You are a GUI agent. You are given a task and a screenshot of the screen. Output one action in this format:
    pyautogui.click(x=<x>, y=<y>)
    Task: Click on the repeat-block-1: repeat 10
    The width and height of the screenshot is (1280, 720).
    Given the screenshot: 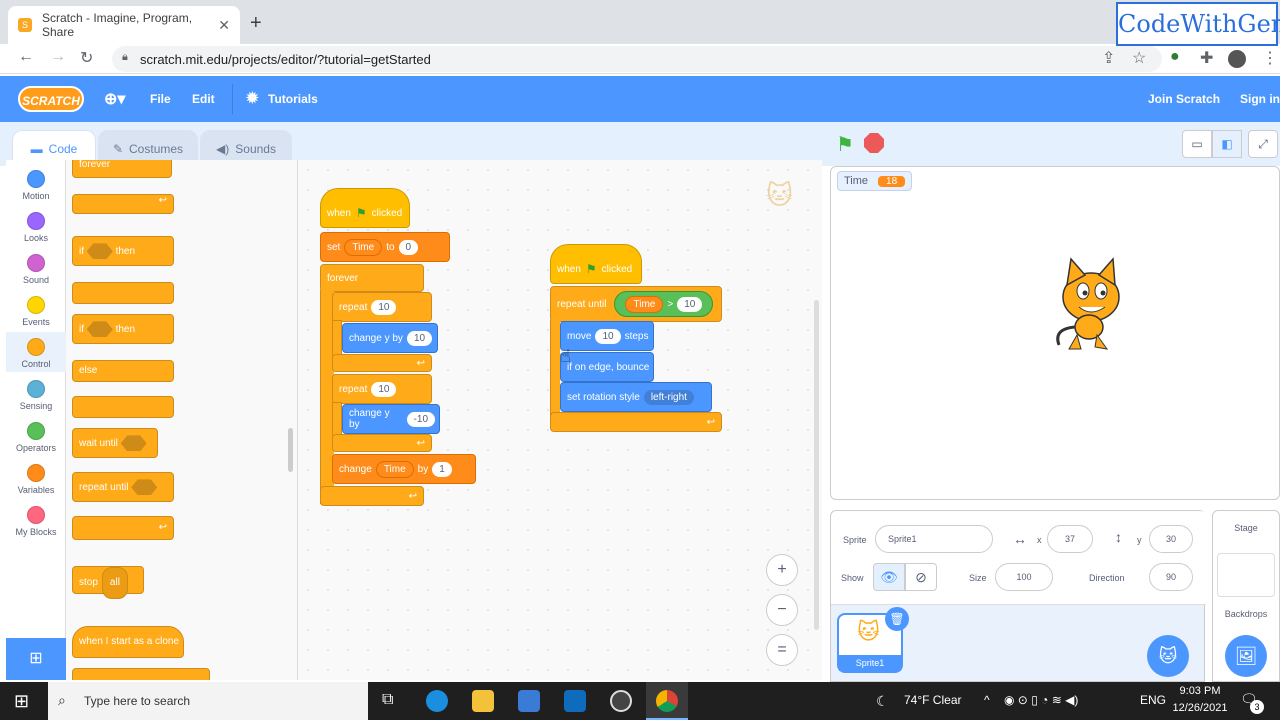 What is the action you would take?
    pyautogui.click(x=382, y=307)
    